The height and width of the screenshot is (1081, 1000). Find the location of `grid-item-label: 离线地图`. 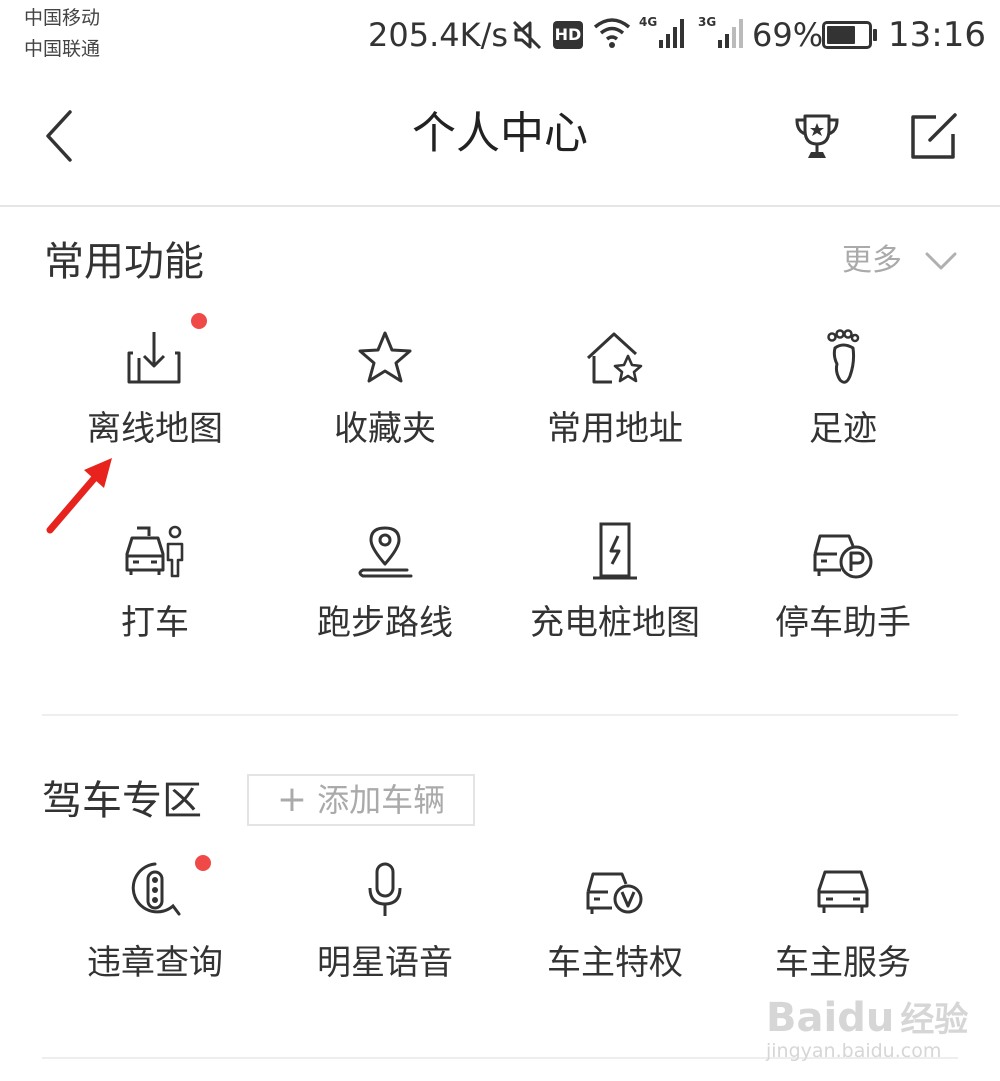

grid-item-label: 离线地图 is located at coordinates (155, 429).